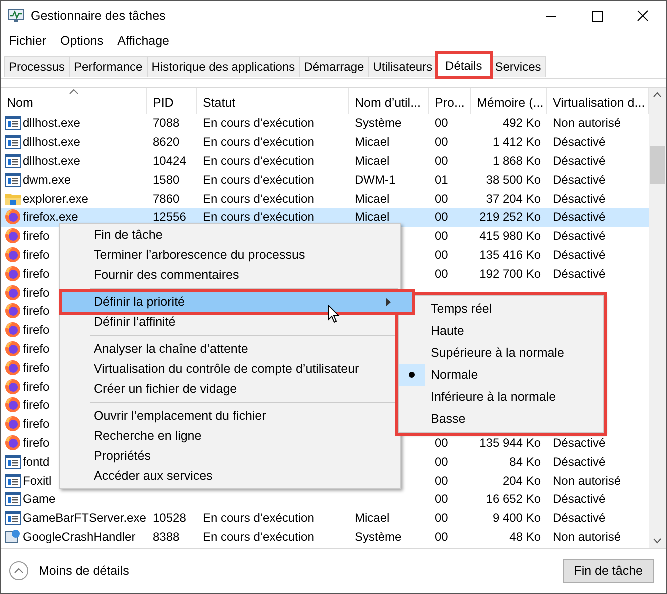 The image size is (667, 594). What do you see at coordinates (525, 461) in the screenshot?
I see `memory-cell: 84 Ko` at bounding box center [525, 461].